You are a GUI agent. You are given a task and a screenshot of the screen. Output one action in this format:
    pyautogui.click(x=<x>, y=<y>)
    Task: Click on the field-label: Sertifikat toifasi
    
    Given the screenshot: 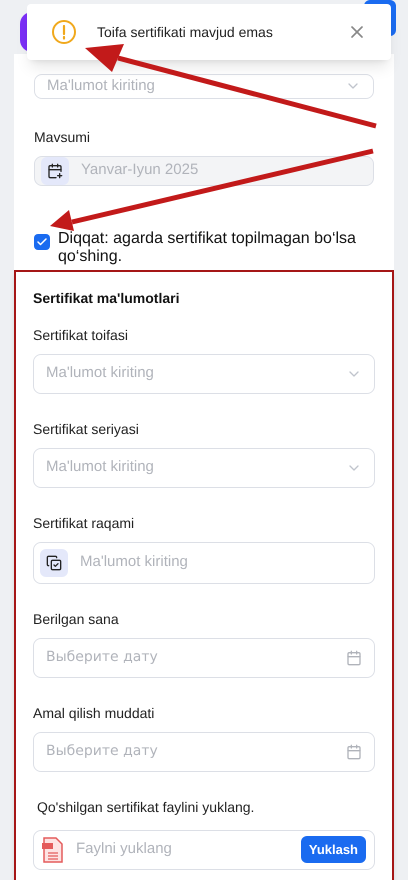 What is the action you would take?
    pyautogui.click(x=81, y=335)
    